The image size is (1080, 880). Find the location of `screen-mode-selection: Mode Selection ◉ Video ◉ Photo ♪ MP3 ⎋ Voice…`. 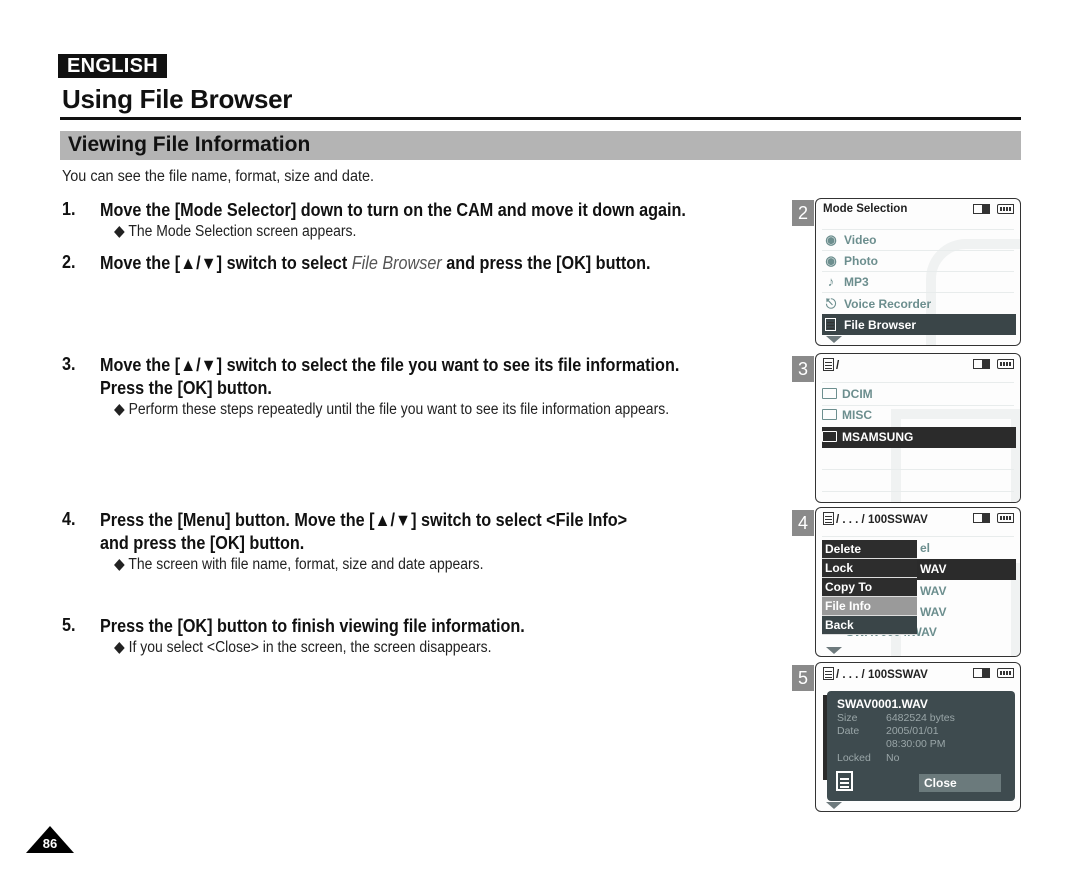

screen-mode-selection: Mode Selection ◉ Video ◉ Photo ♪ MP3 ⎋ Voice… is located at coordinates (918, 272).